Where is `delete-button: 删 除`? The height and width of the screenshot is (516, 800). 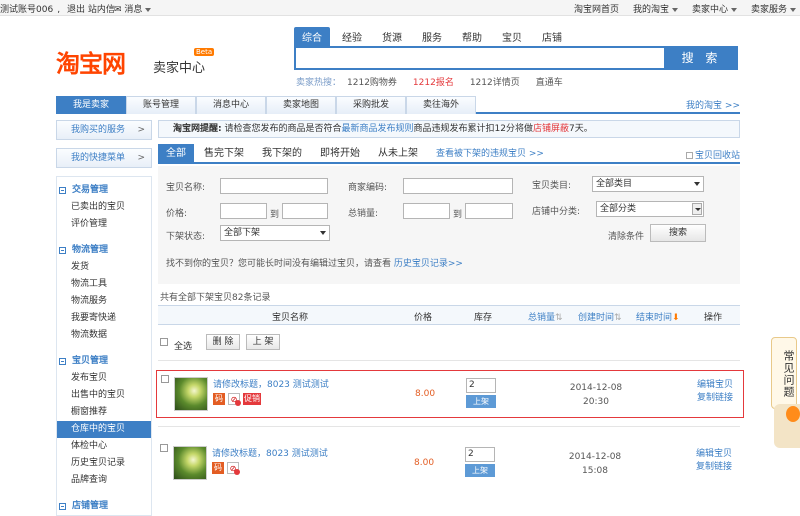 delete-button: 删 除 is located at coordinates (223, 342).